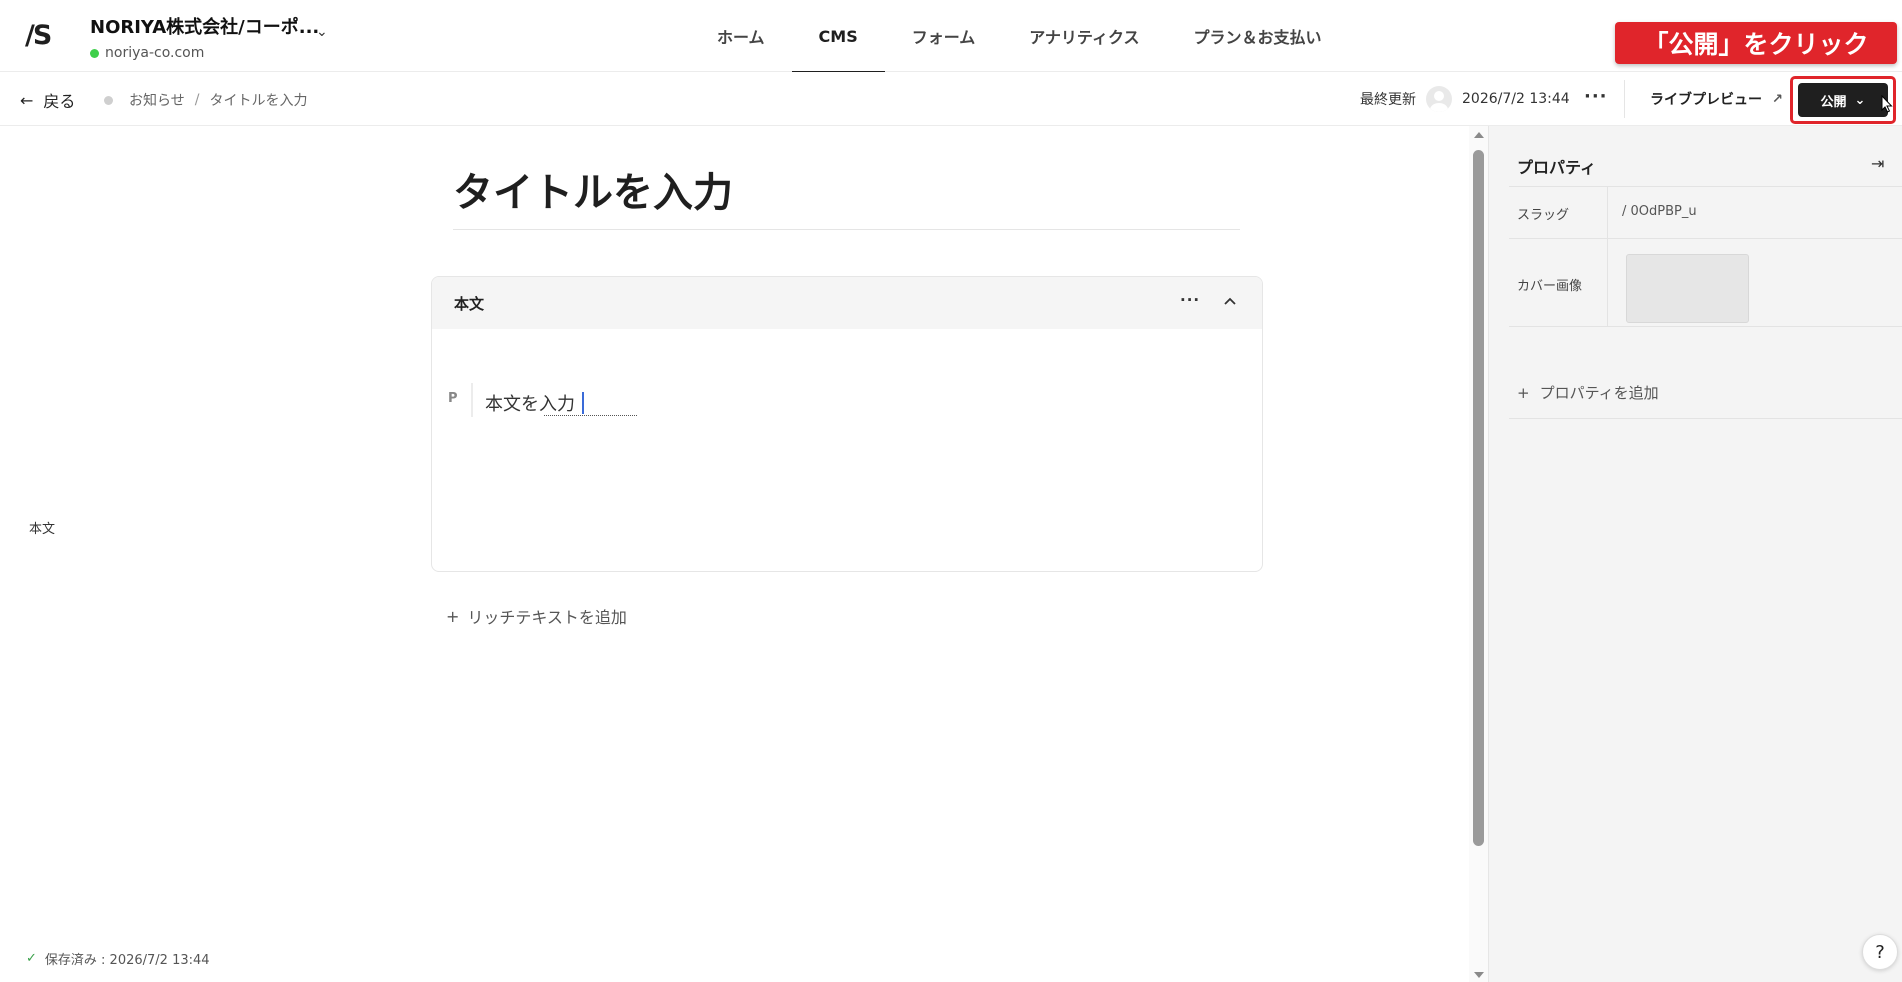  I want to click on save-status-text: 保存済み : 2026/7/2 13:44, so click(127, 960).